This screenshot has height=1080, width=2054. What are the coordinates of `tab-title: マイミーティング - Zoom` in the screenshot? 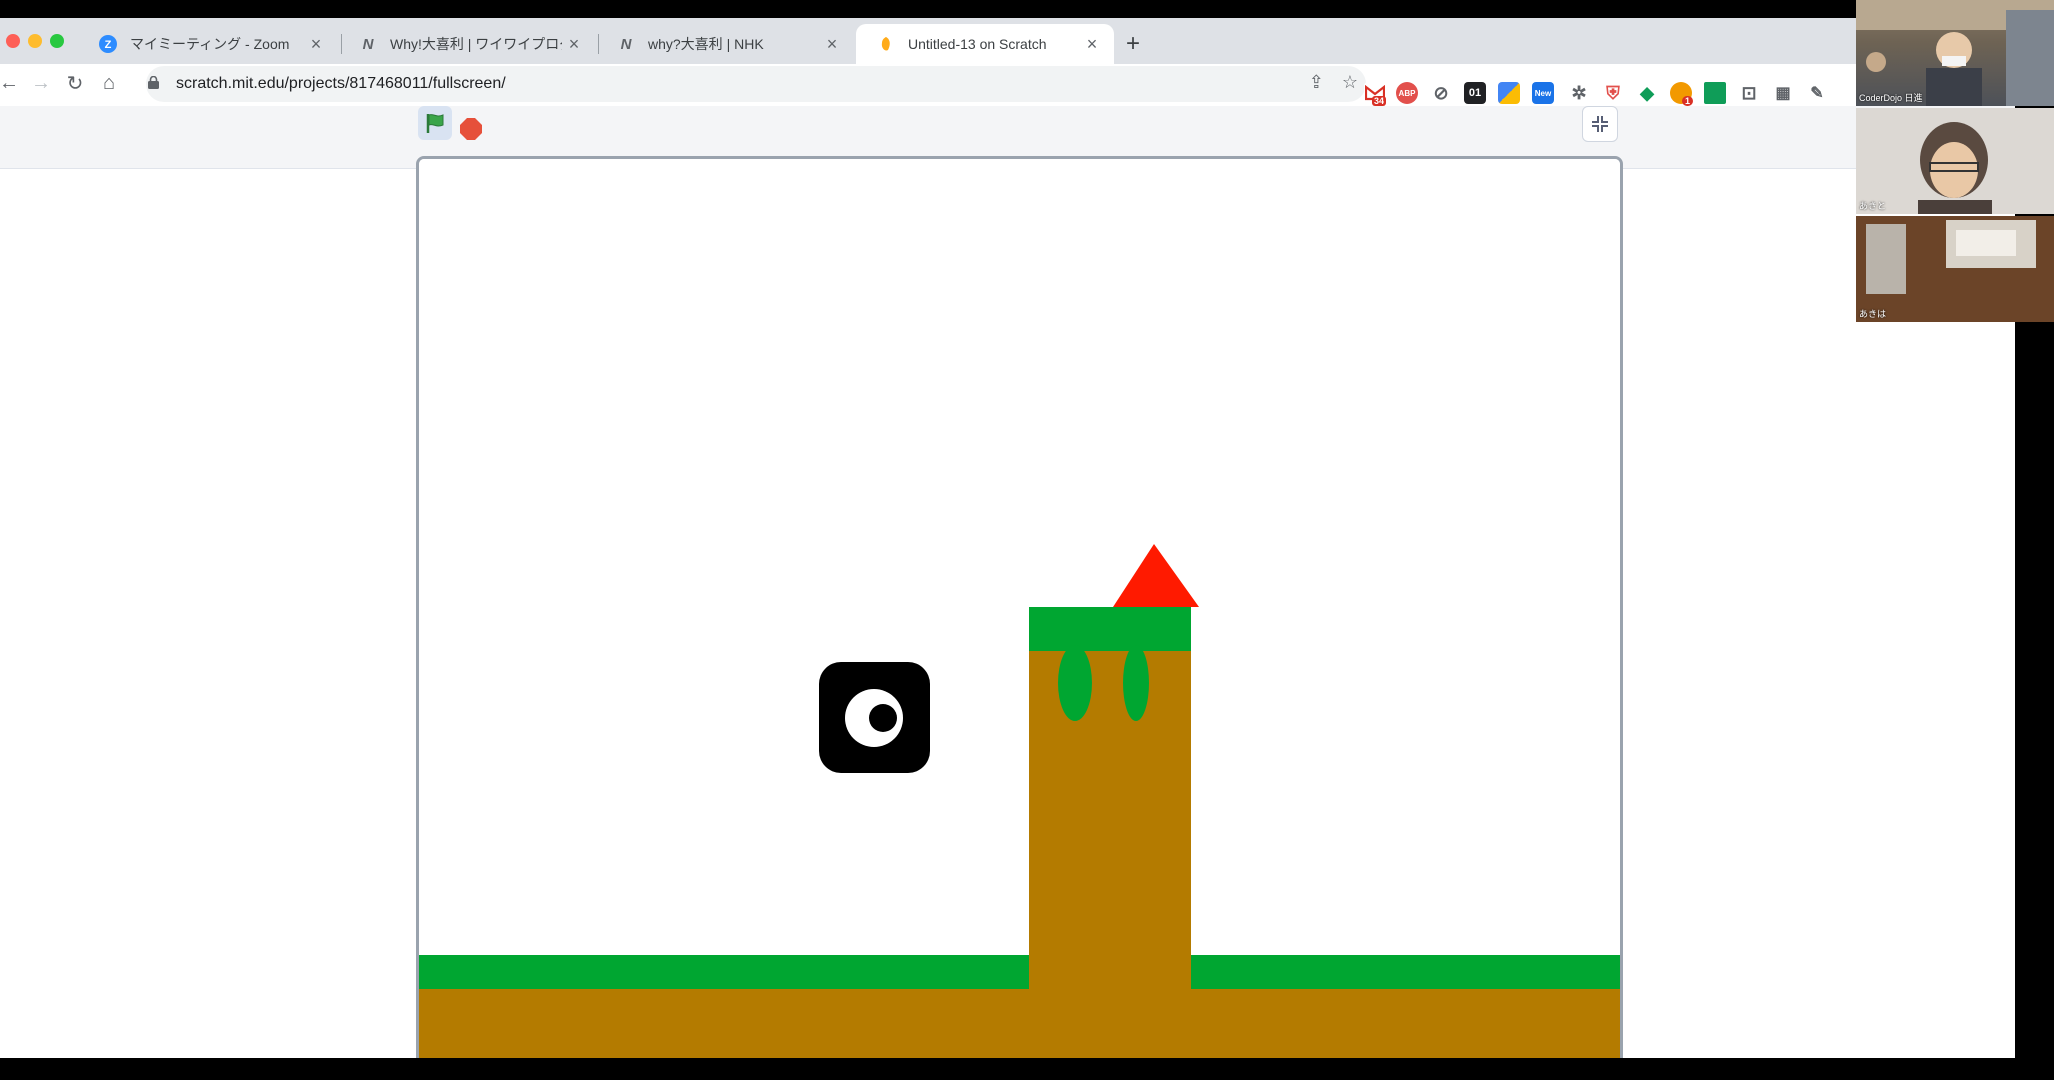 It's located at (210, 44).